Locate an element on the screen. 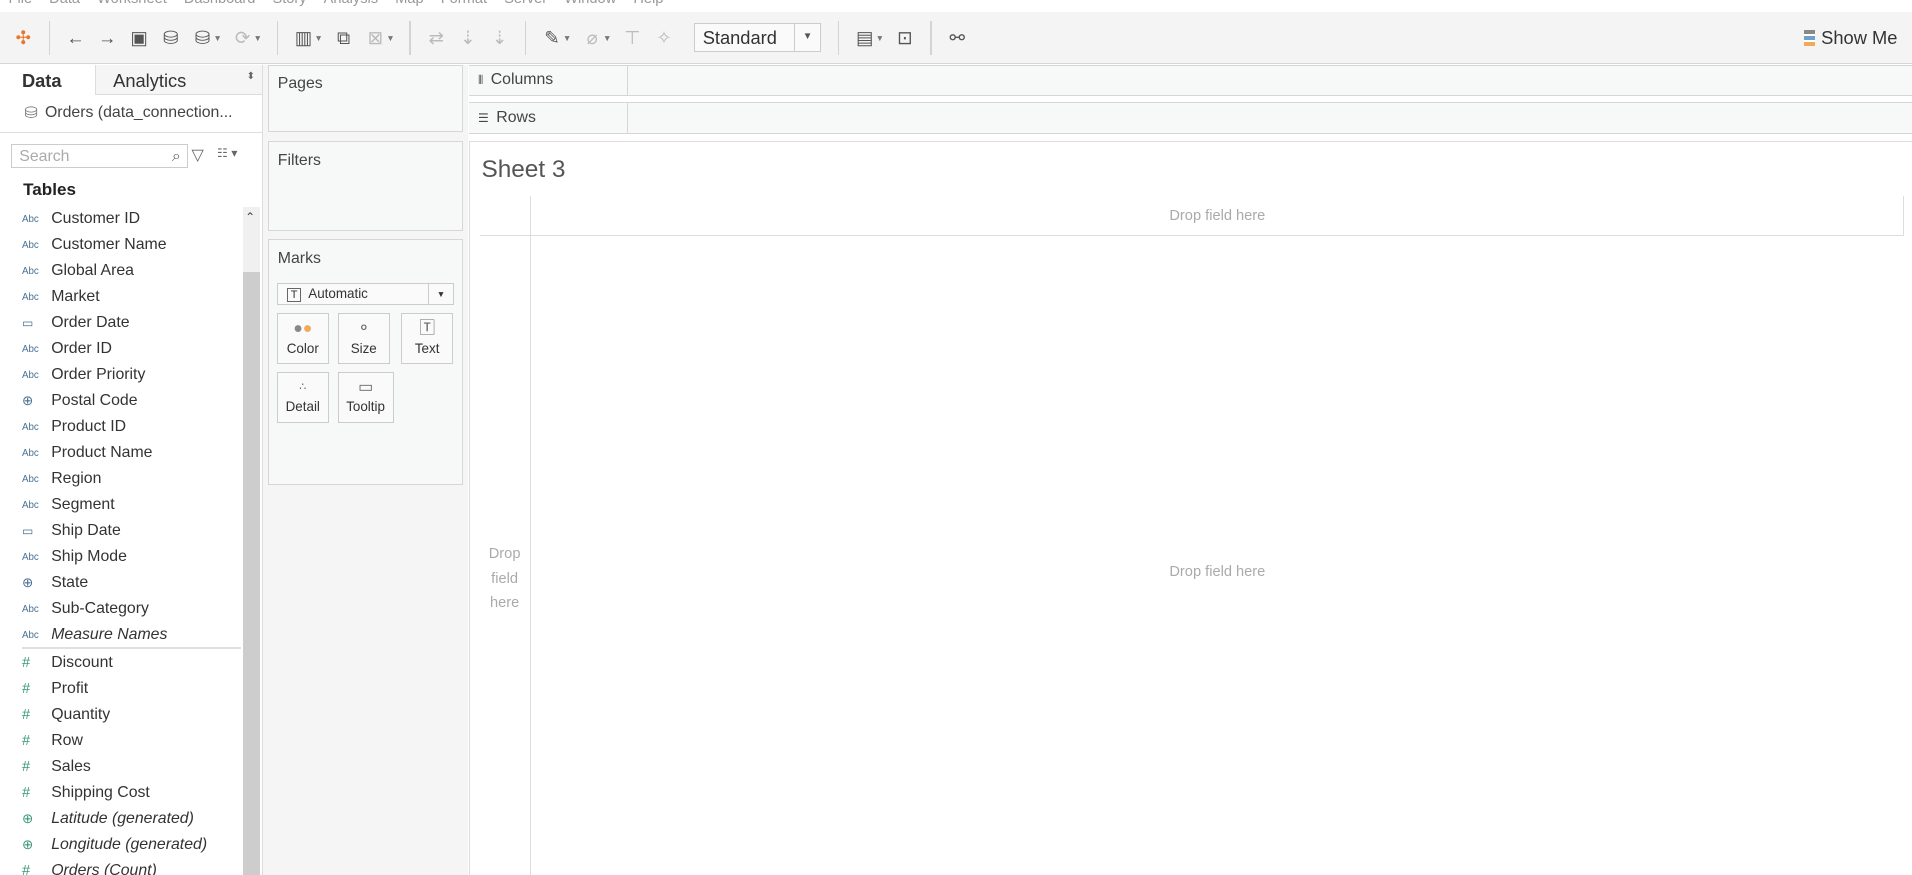 The width and height of the screenshot is (1912, 875). field-item: # Shipping Cost is located at coordinates (131, 793).